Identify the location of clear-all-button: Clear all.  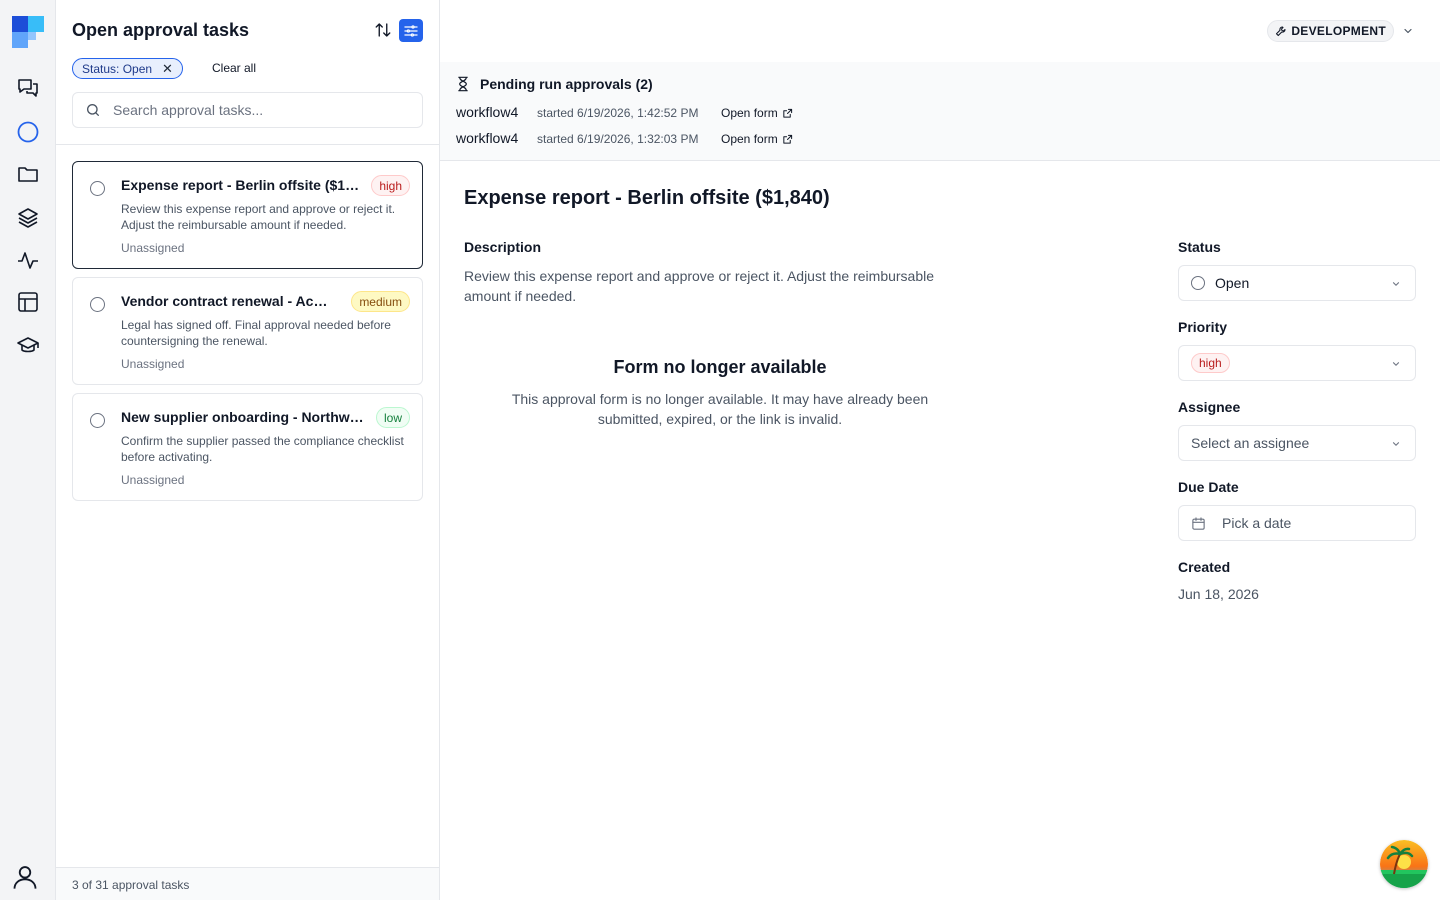
(234, 68).